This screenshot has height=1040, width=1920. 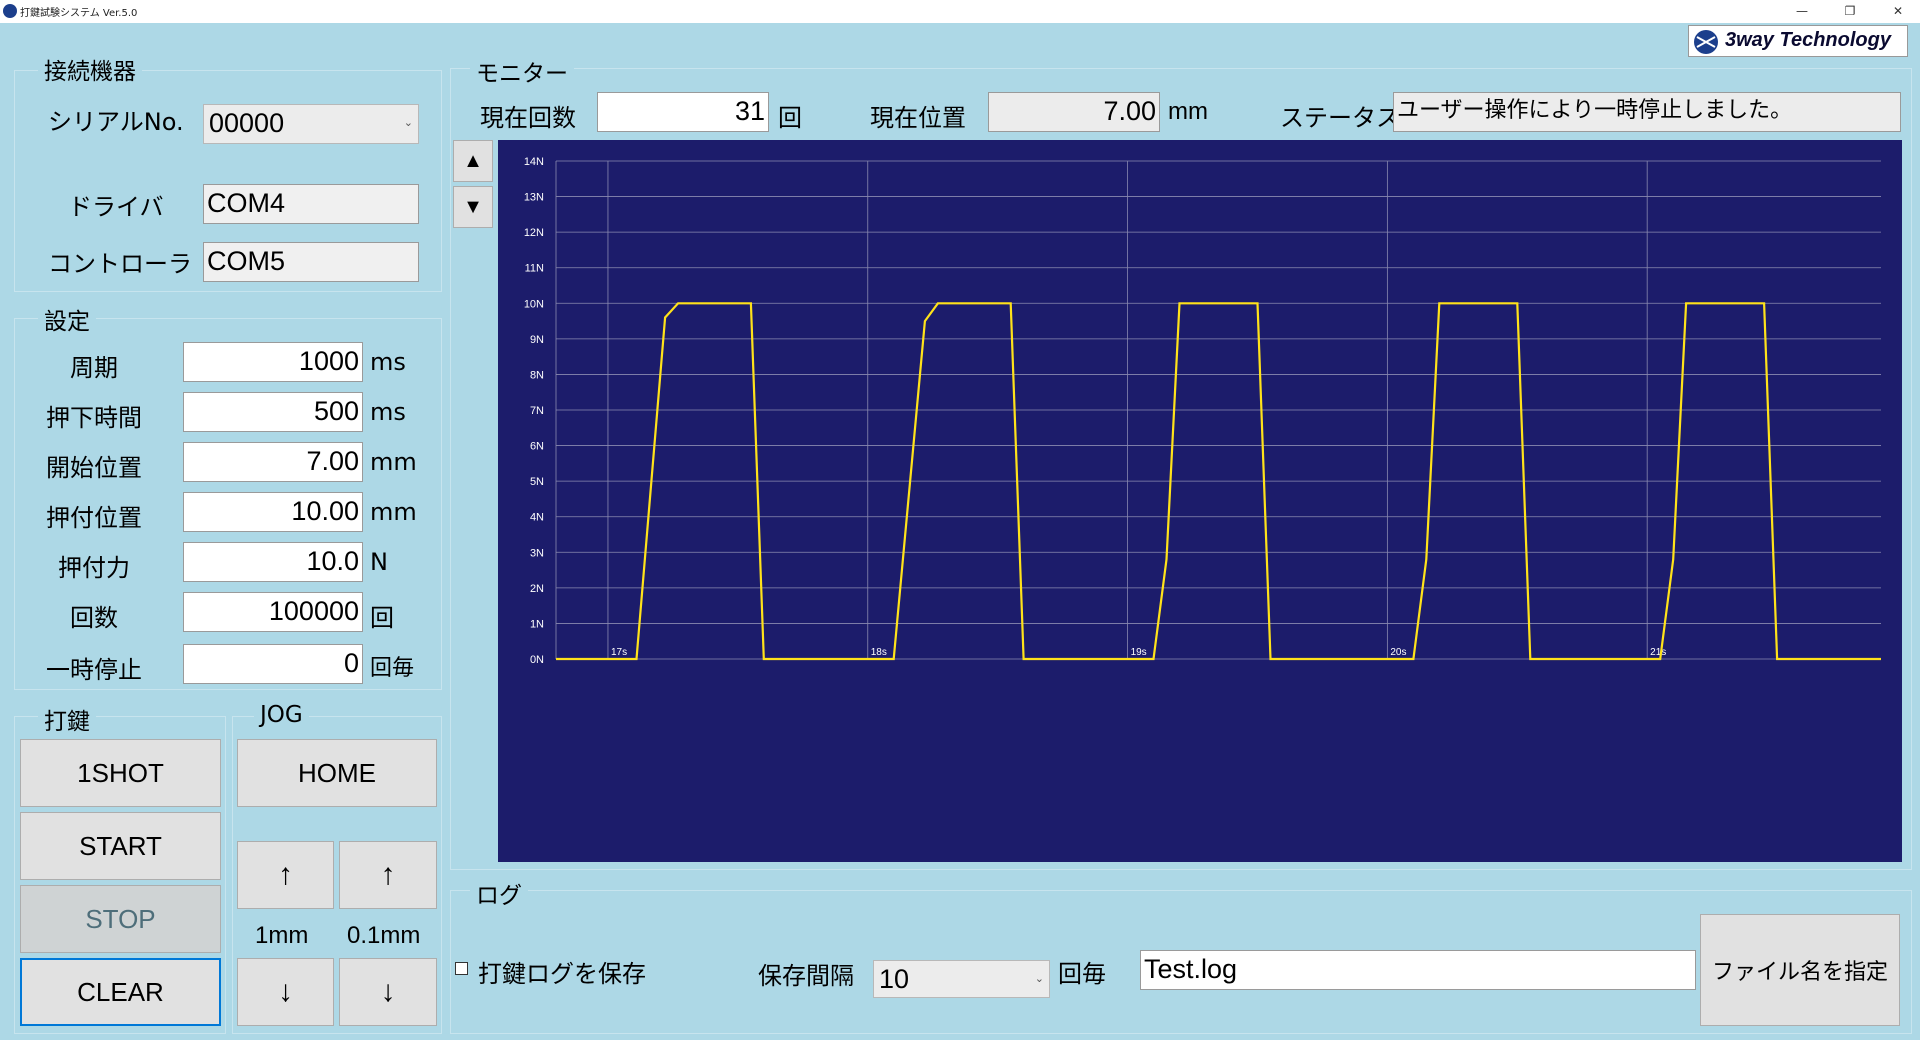 I want to click on home-button: HOME, so click(x=337, y=773).